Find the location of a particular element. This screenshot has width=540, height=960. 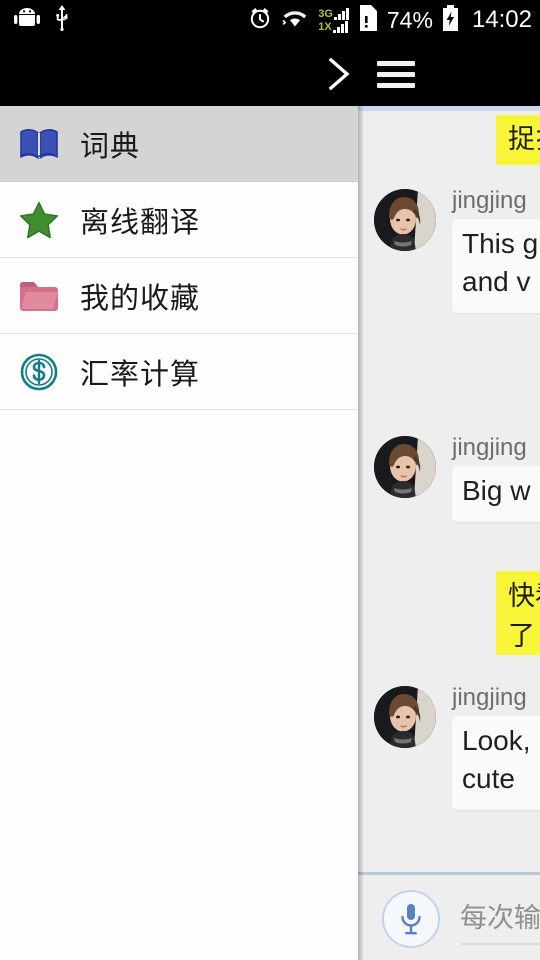

usb-icon is located at coordinates (62, 20).